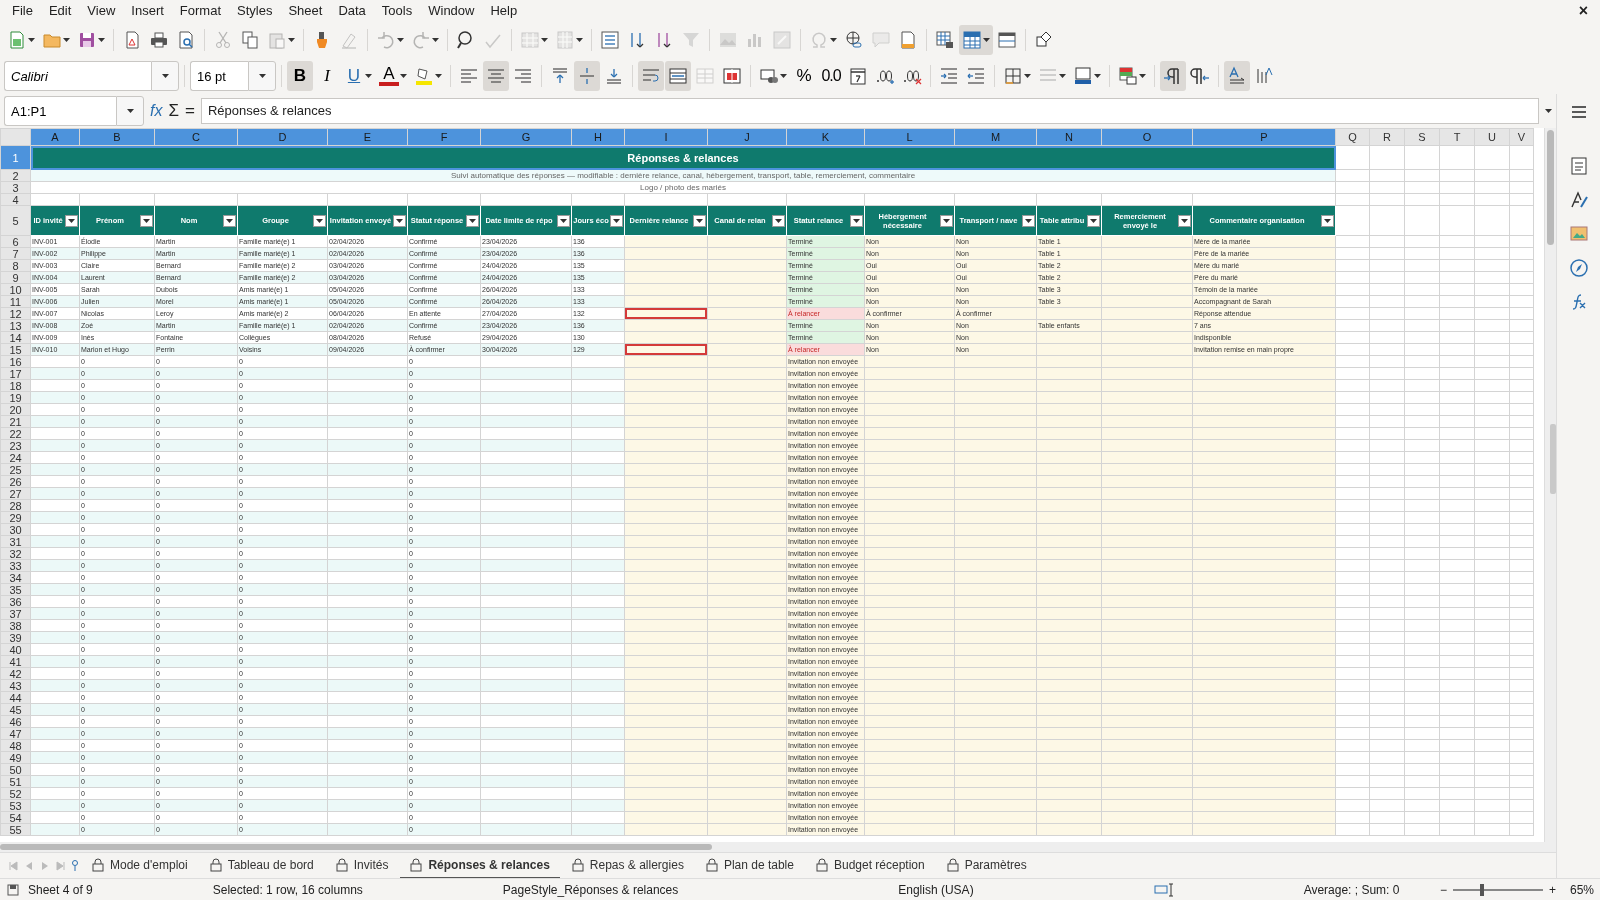 The width and height of the screenshot is (1600, 900). I want to click on column-header: Q, so click(1352, 137).